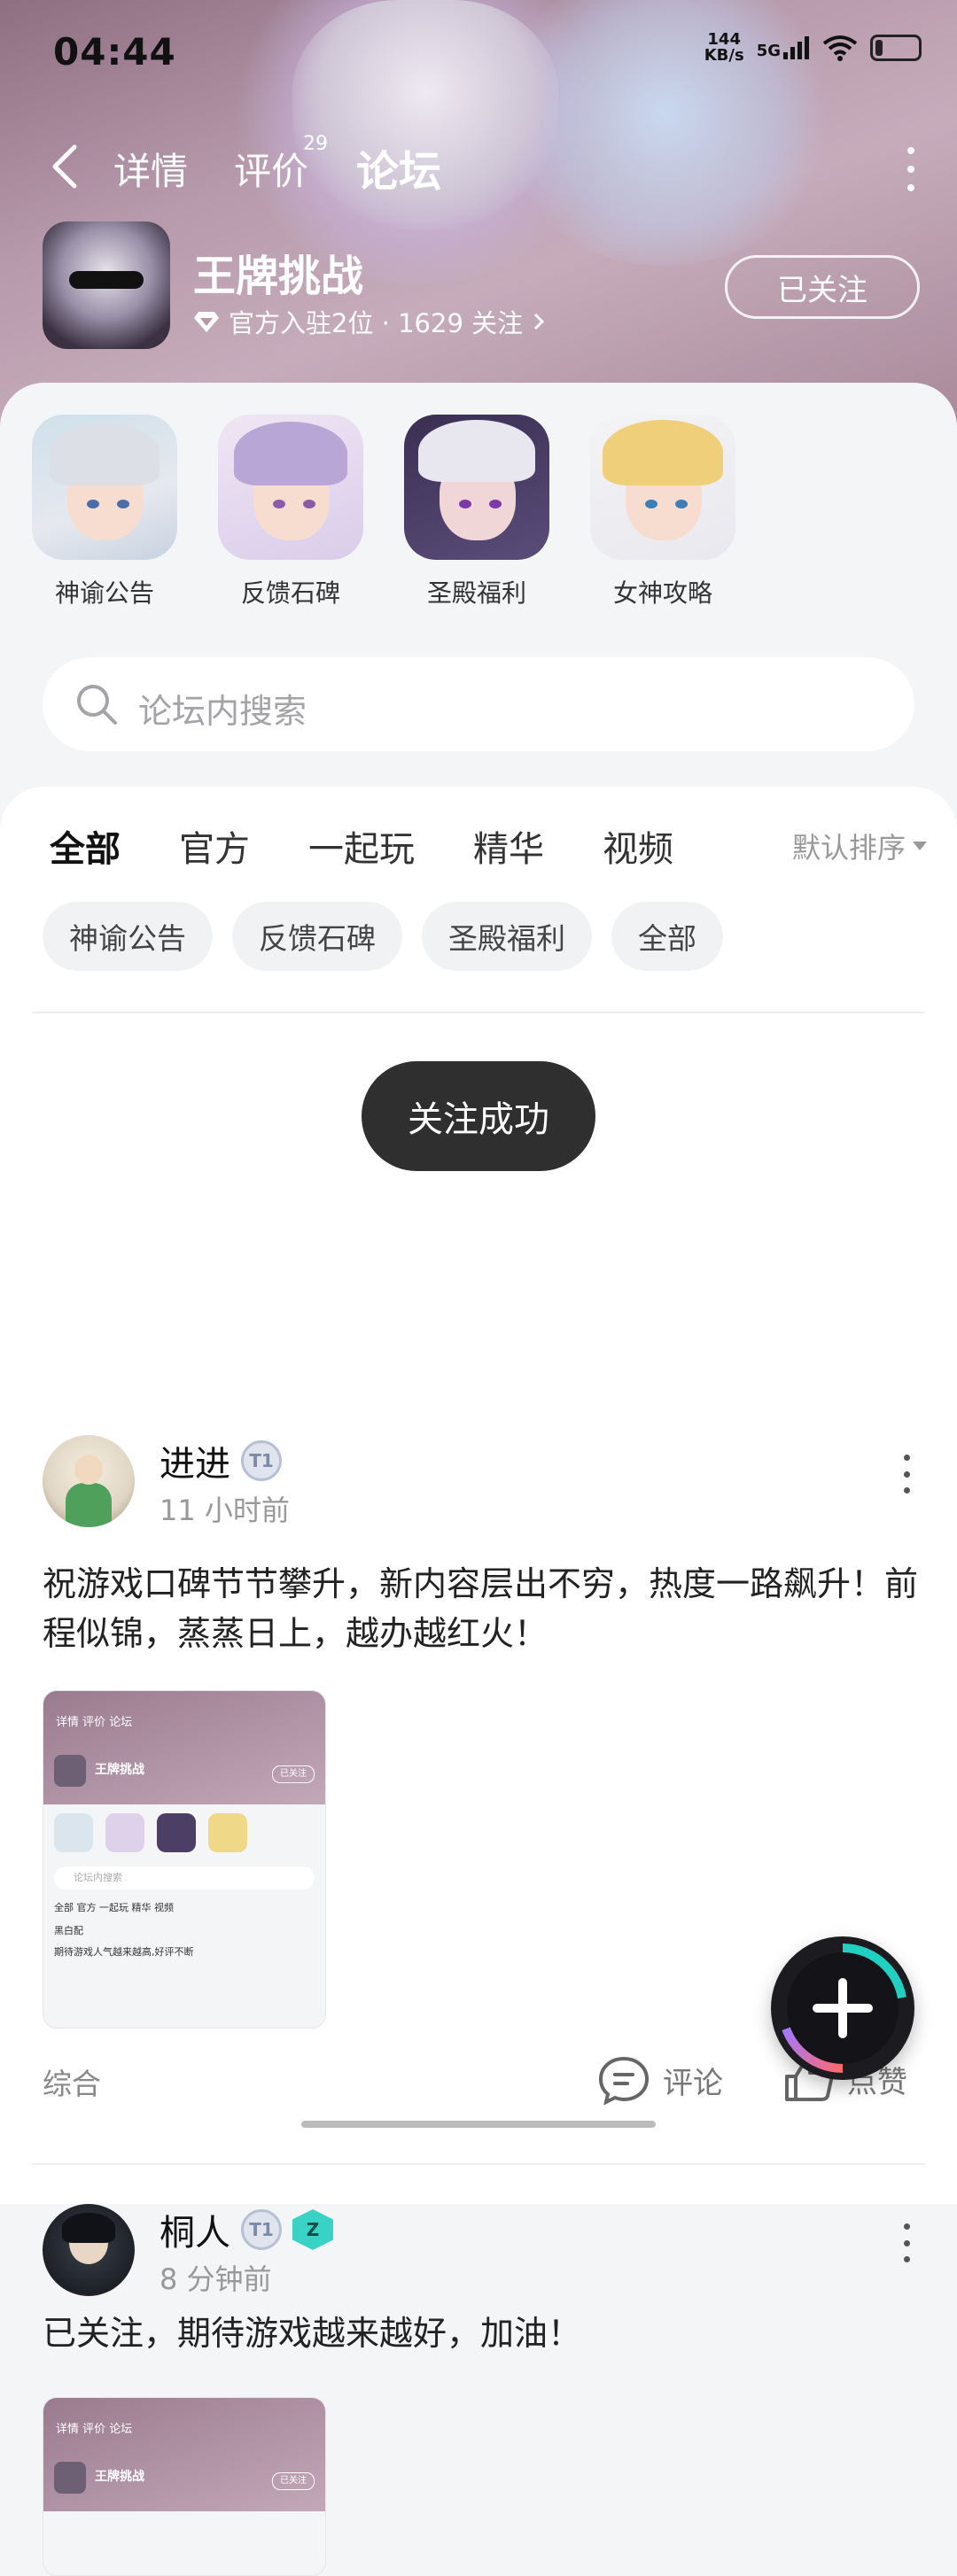 The image size is (957, 2576). What do you see at coordinates (106, 285) in the screenshot?
I see `game-icon` at bounding box center [106, 285].